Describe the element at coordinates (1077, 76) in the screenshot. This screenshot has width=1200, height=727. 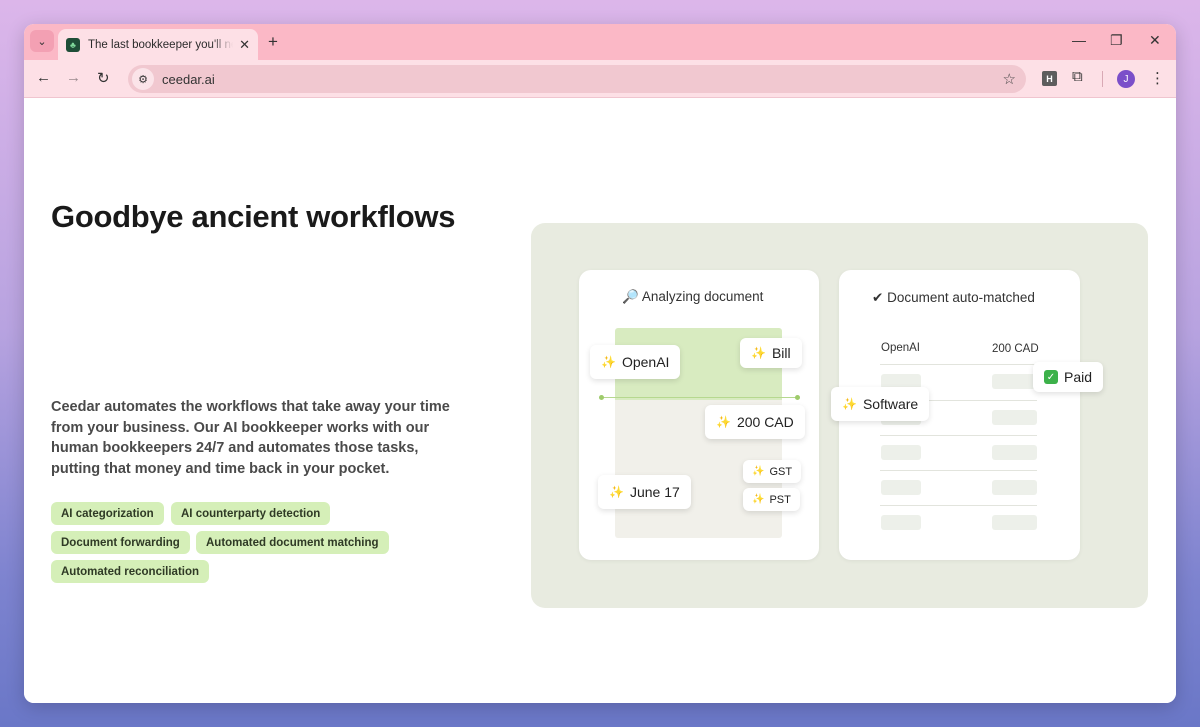
I see `extensions-puzzle-icon: ⧉` at that location.